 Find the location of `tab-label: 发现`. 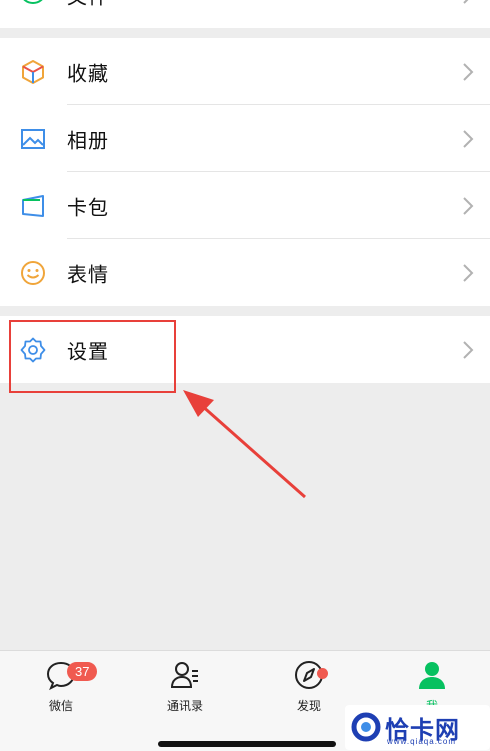

tab-label: 发现 is located at coordinates (308, 706).